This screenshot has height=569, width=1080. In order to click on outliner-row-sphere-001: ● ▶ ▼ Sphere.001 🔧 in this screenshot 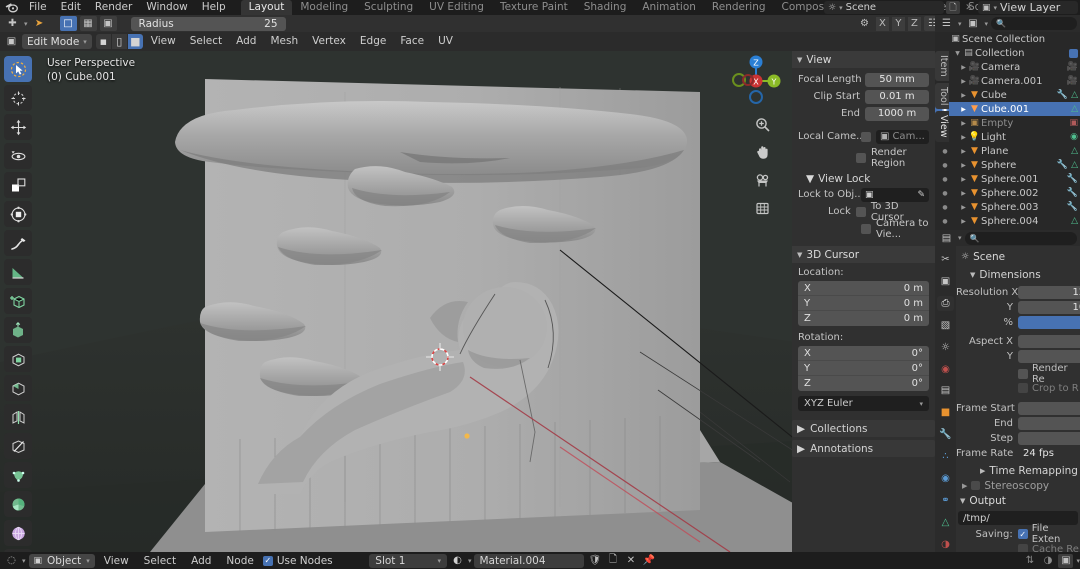, I will do `click(1007, 179)`.